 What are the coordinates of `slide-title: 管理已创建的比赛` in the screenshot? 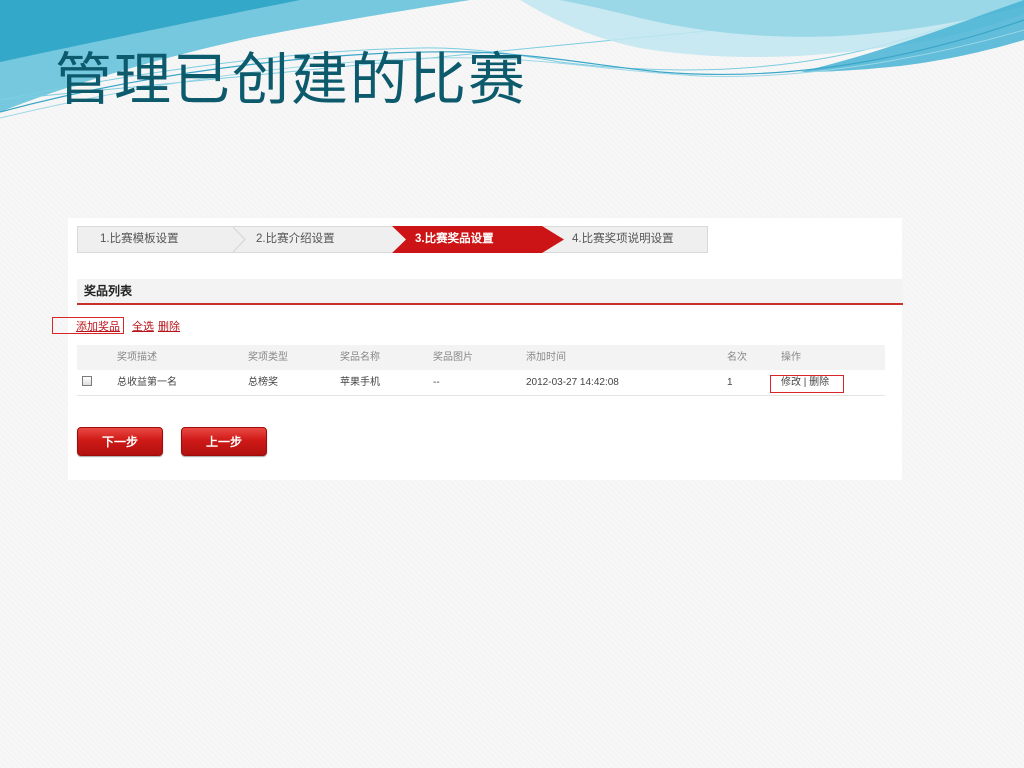 It's located at (291, 80).